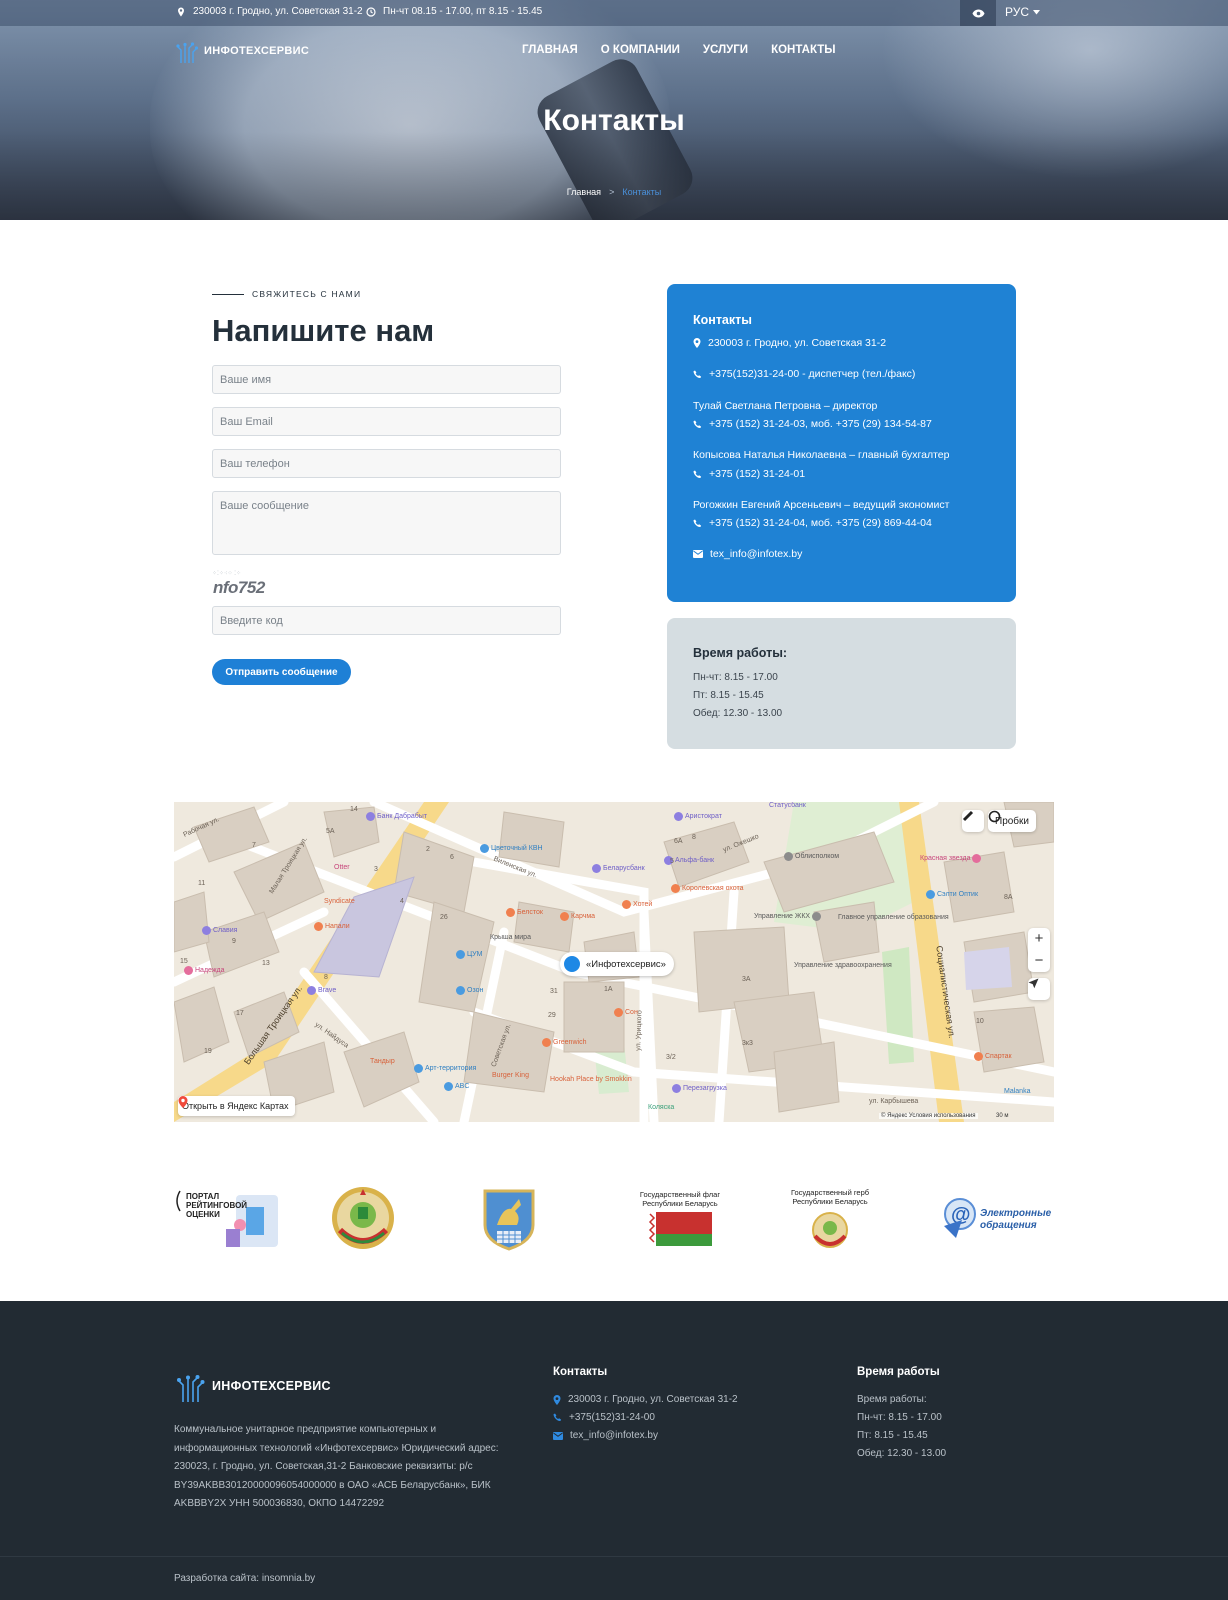  Describe the element at coordinates (830, 1218) in the screenshot. I see `partner-state-emblem-link: Государственный герб Республики Беларусь` at that location.